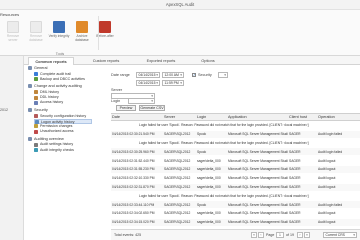  Describe the element at coordinates (307, 235) in the screenshot. I see `last-page-button: »` at that location.